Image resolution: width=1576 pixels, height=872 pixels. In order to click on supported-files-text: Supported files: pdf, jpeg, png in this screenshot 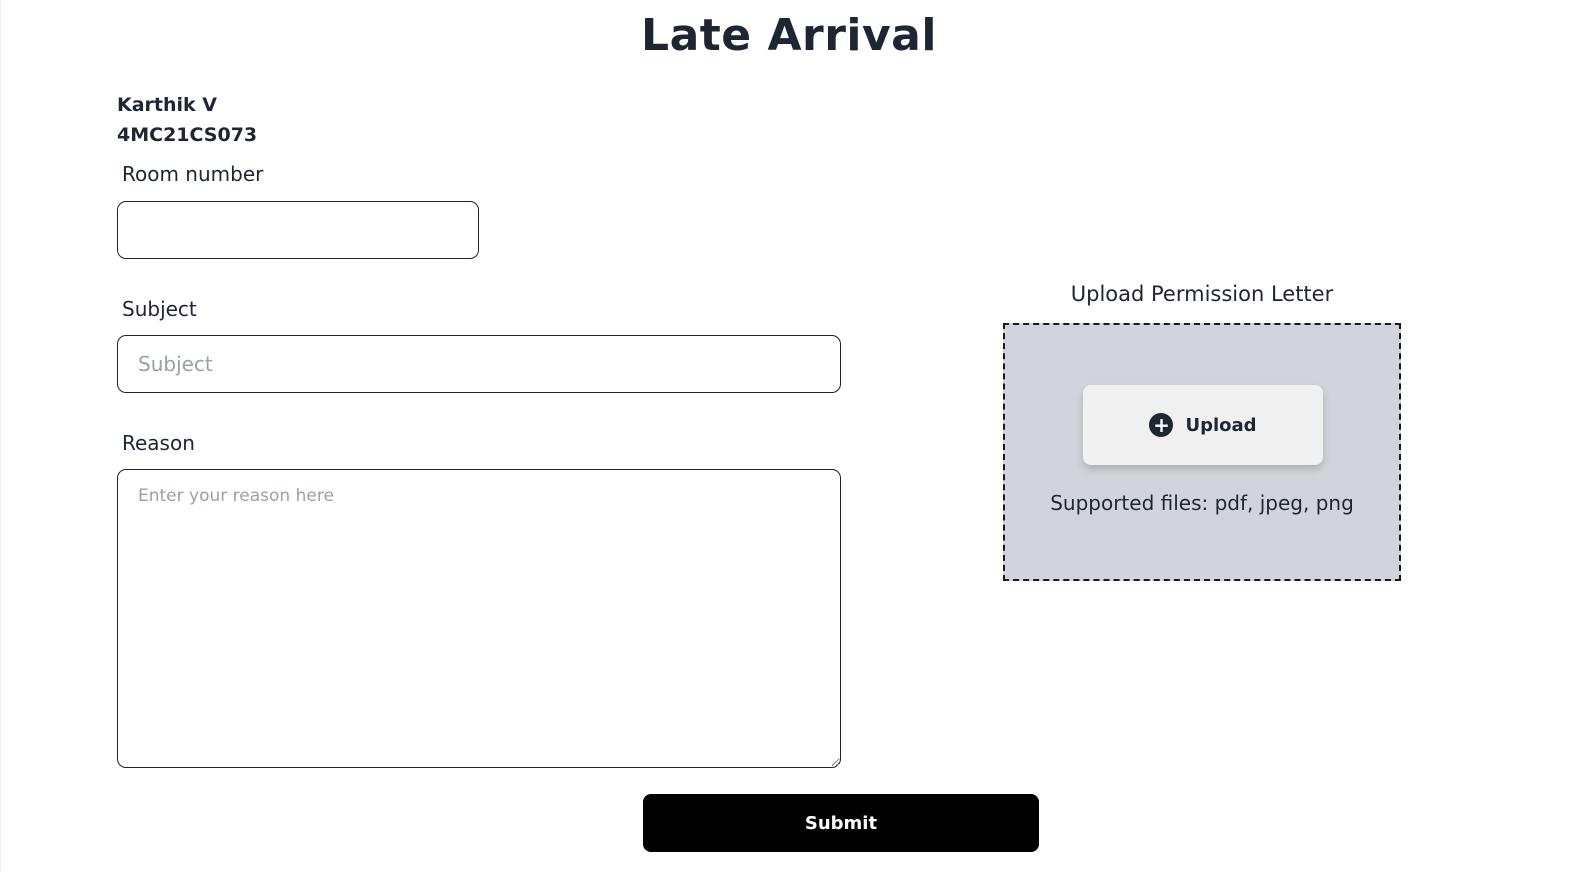, I will do `click(1202, 503)`.